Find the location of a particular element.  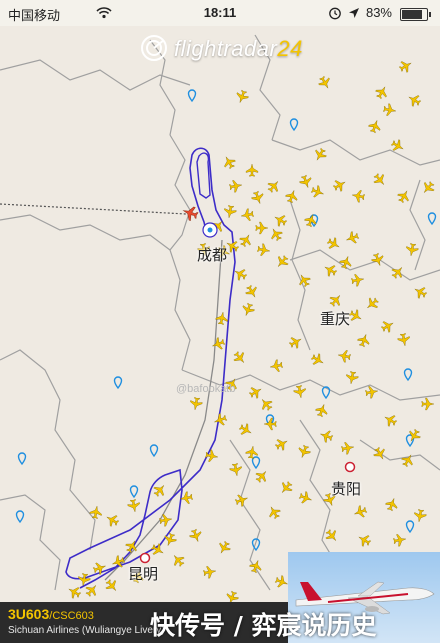

battery-percent: 83% is located at coordinates (378, 12).